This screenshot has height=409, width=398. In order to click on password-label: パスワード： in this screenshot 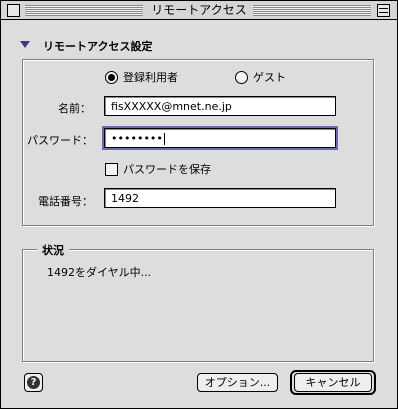, I will do `click(60, 140)`.